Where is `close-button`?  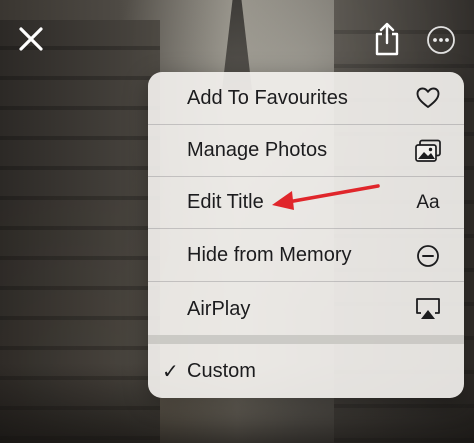
close-button is located at coordinates (31, 39).